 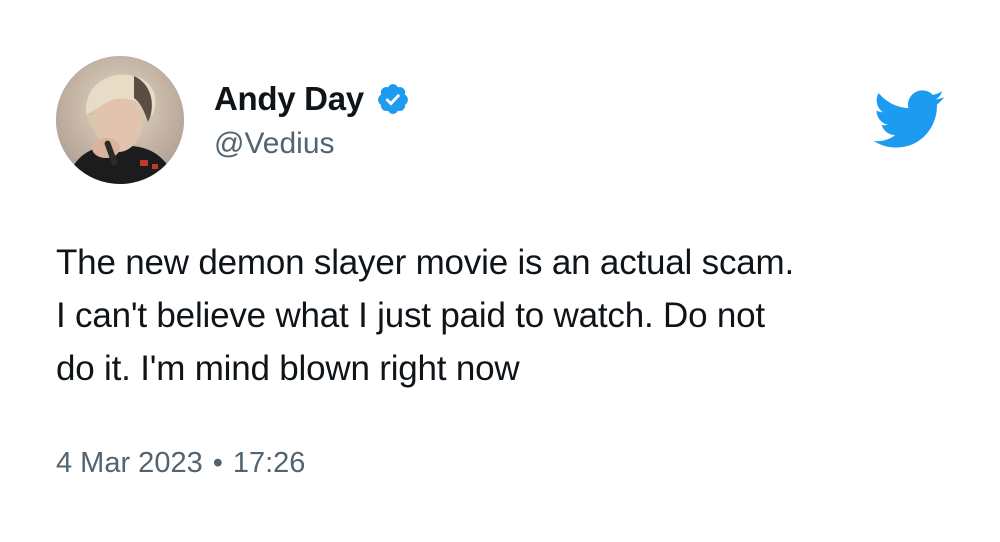 I want to click on verified-badge-icon, so click(x=392, y=99).